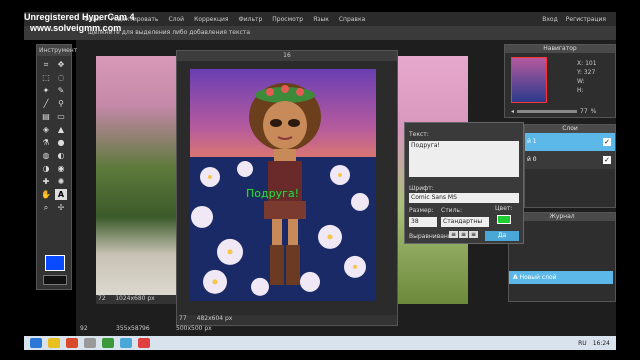 The height and width of the screenshot is (360, 640). What do you see at coordinates (46, 129) in the screenshot?
I see `bucket-icon: ◈` at bounding box center [46, 129].